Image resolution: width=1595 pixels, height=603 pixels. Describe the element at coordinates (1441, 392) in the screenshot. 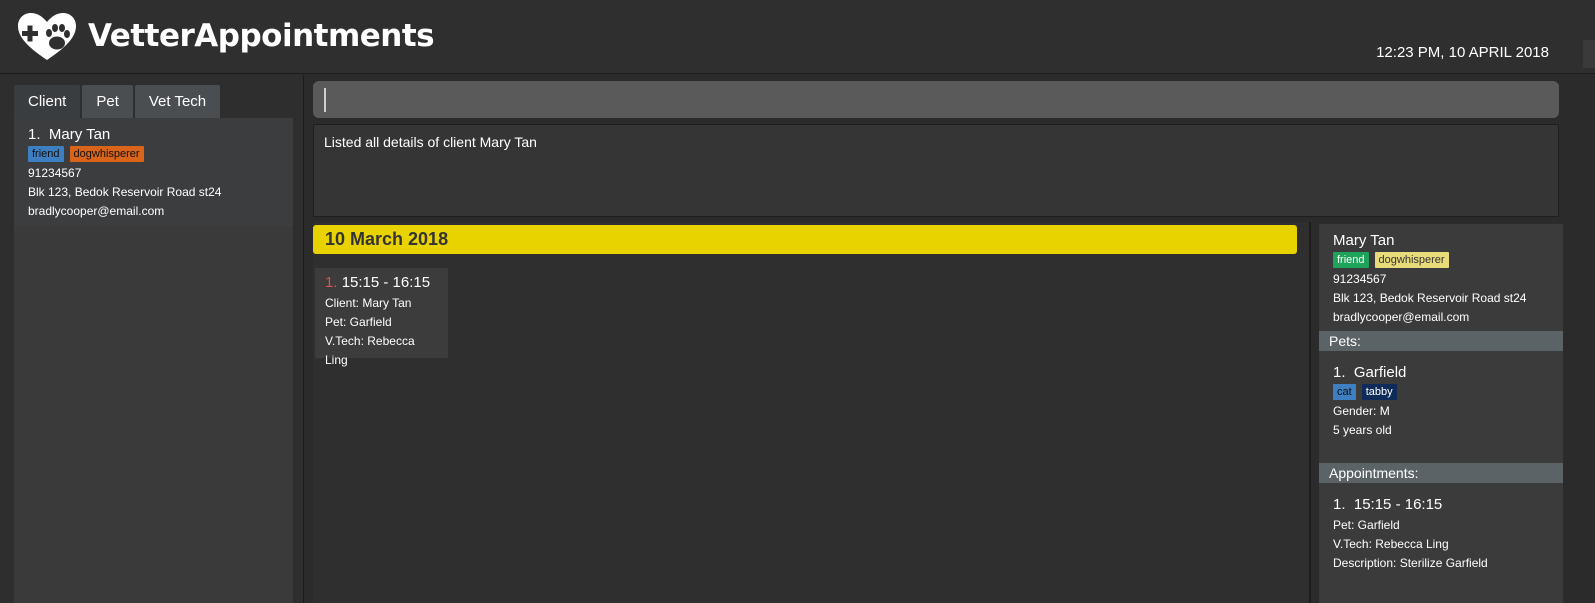

I see `pet-tags: cat tabby` at that location.